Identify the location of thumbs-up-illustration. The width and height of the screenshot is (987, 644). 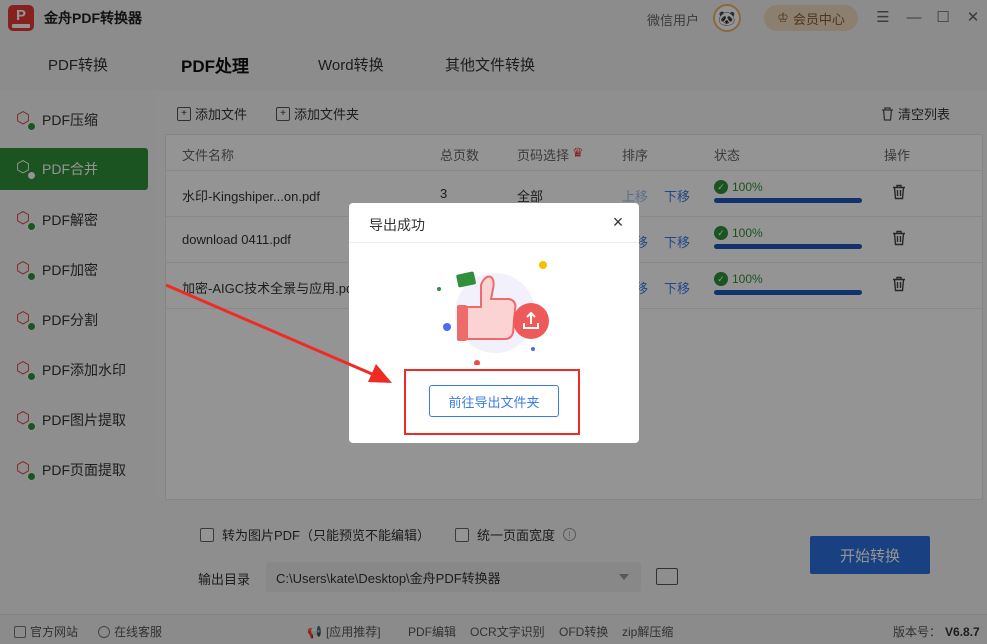
(493, 313).